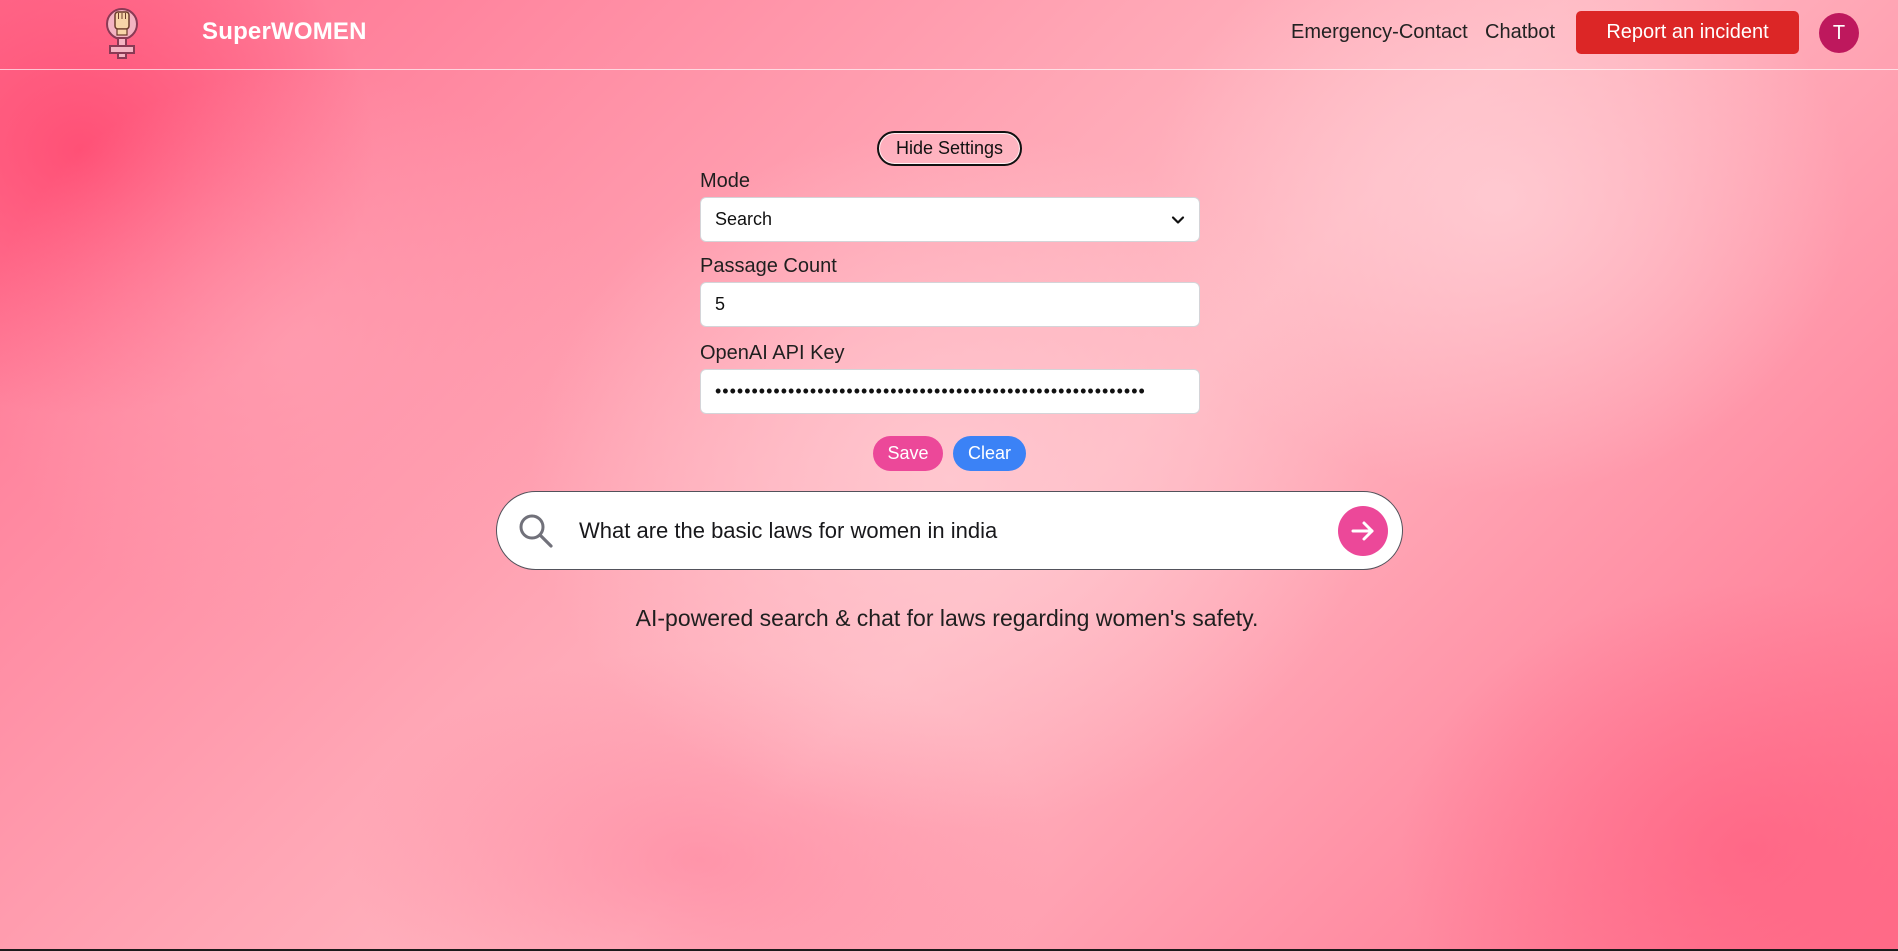  What do you see at coordinates (939, 531) in the screenshot?
I see `search-input` at bounding box center [939, 531].